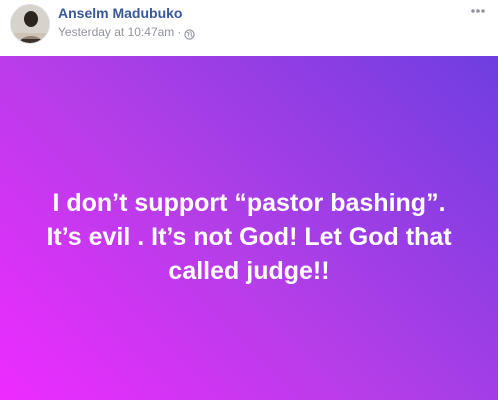 This screenshot has width=498, height=400. I want to click on post-meta: Yesterday at 10:47am ·, so click(126, 32).